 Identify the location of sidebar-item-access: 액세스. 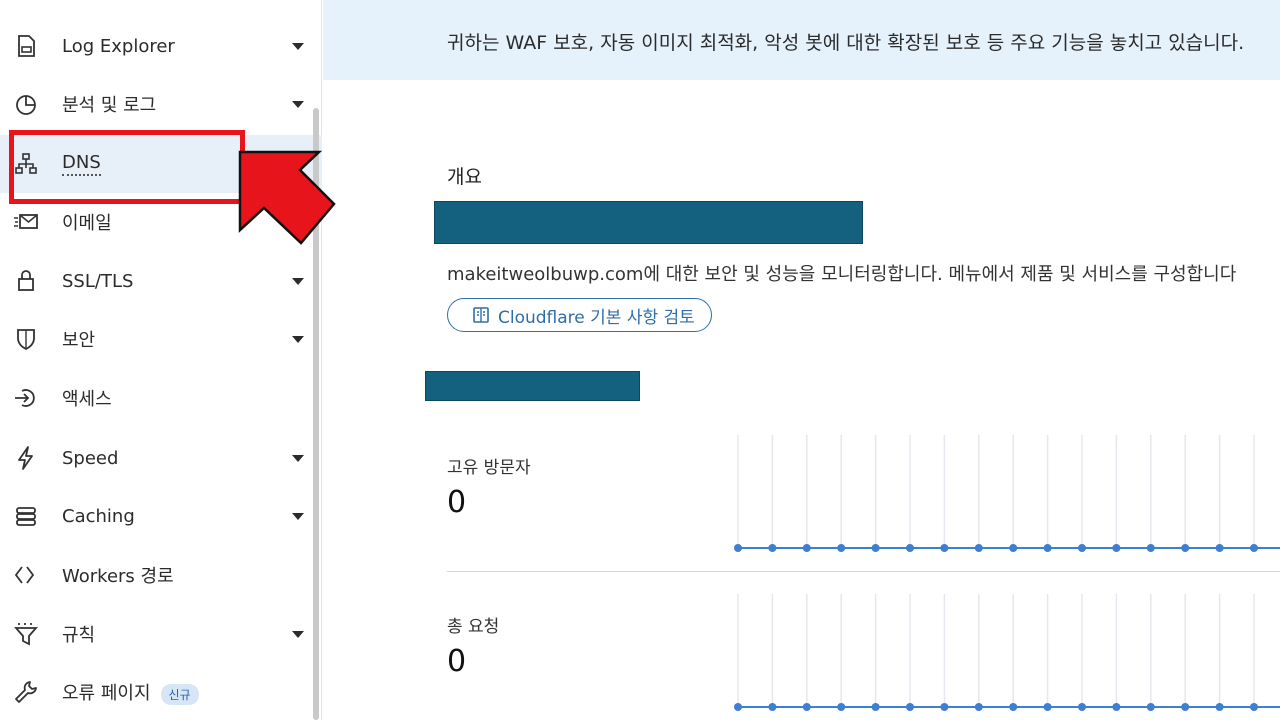
(161, 398).